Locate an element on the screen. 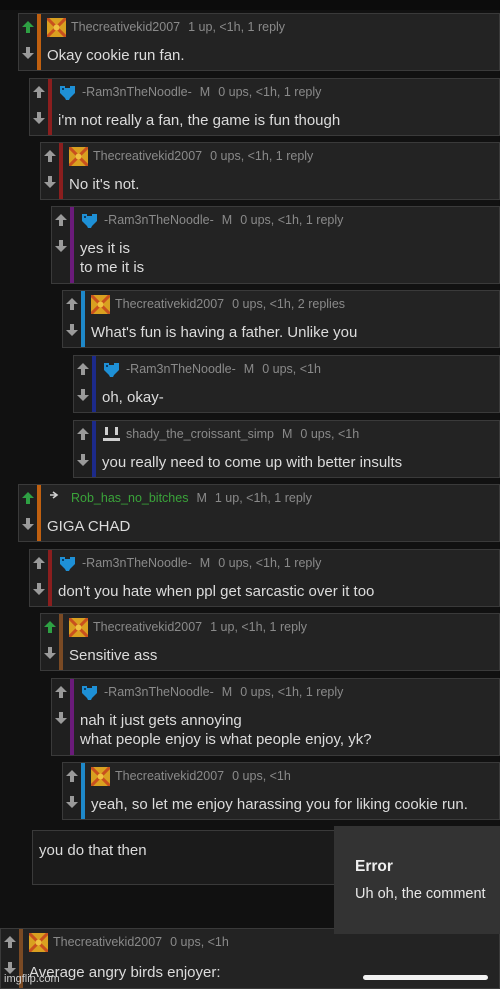  reply-input: you do that then is located at coordinates (202, 857).